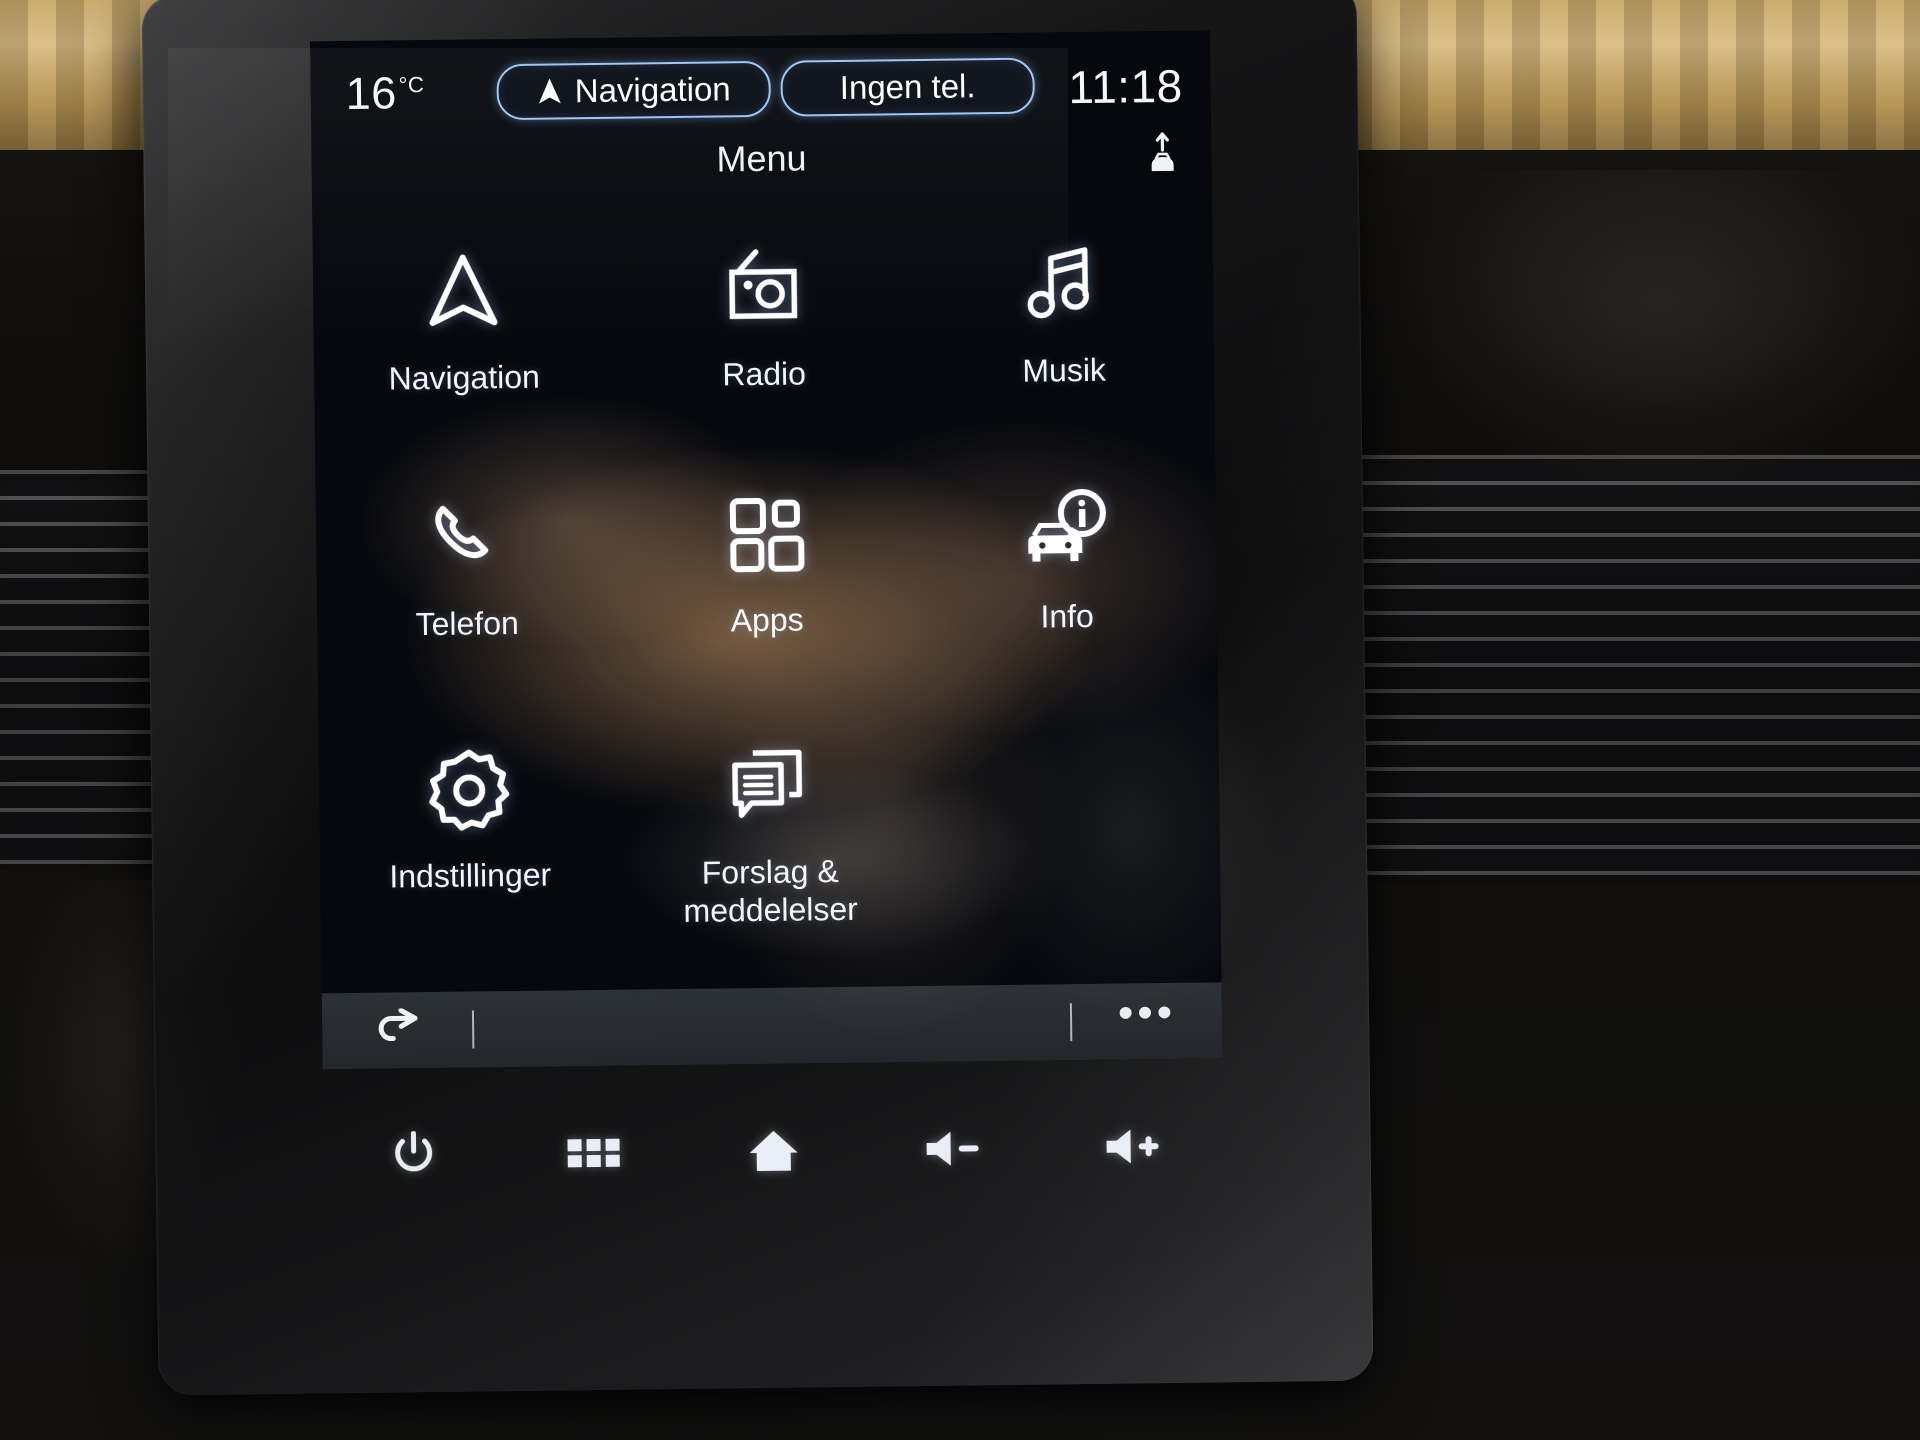 The image size is (1920, 1440). I want to click on back-button, so click(397, 1030).